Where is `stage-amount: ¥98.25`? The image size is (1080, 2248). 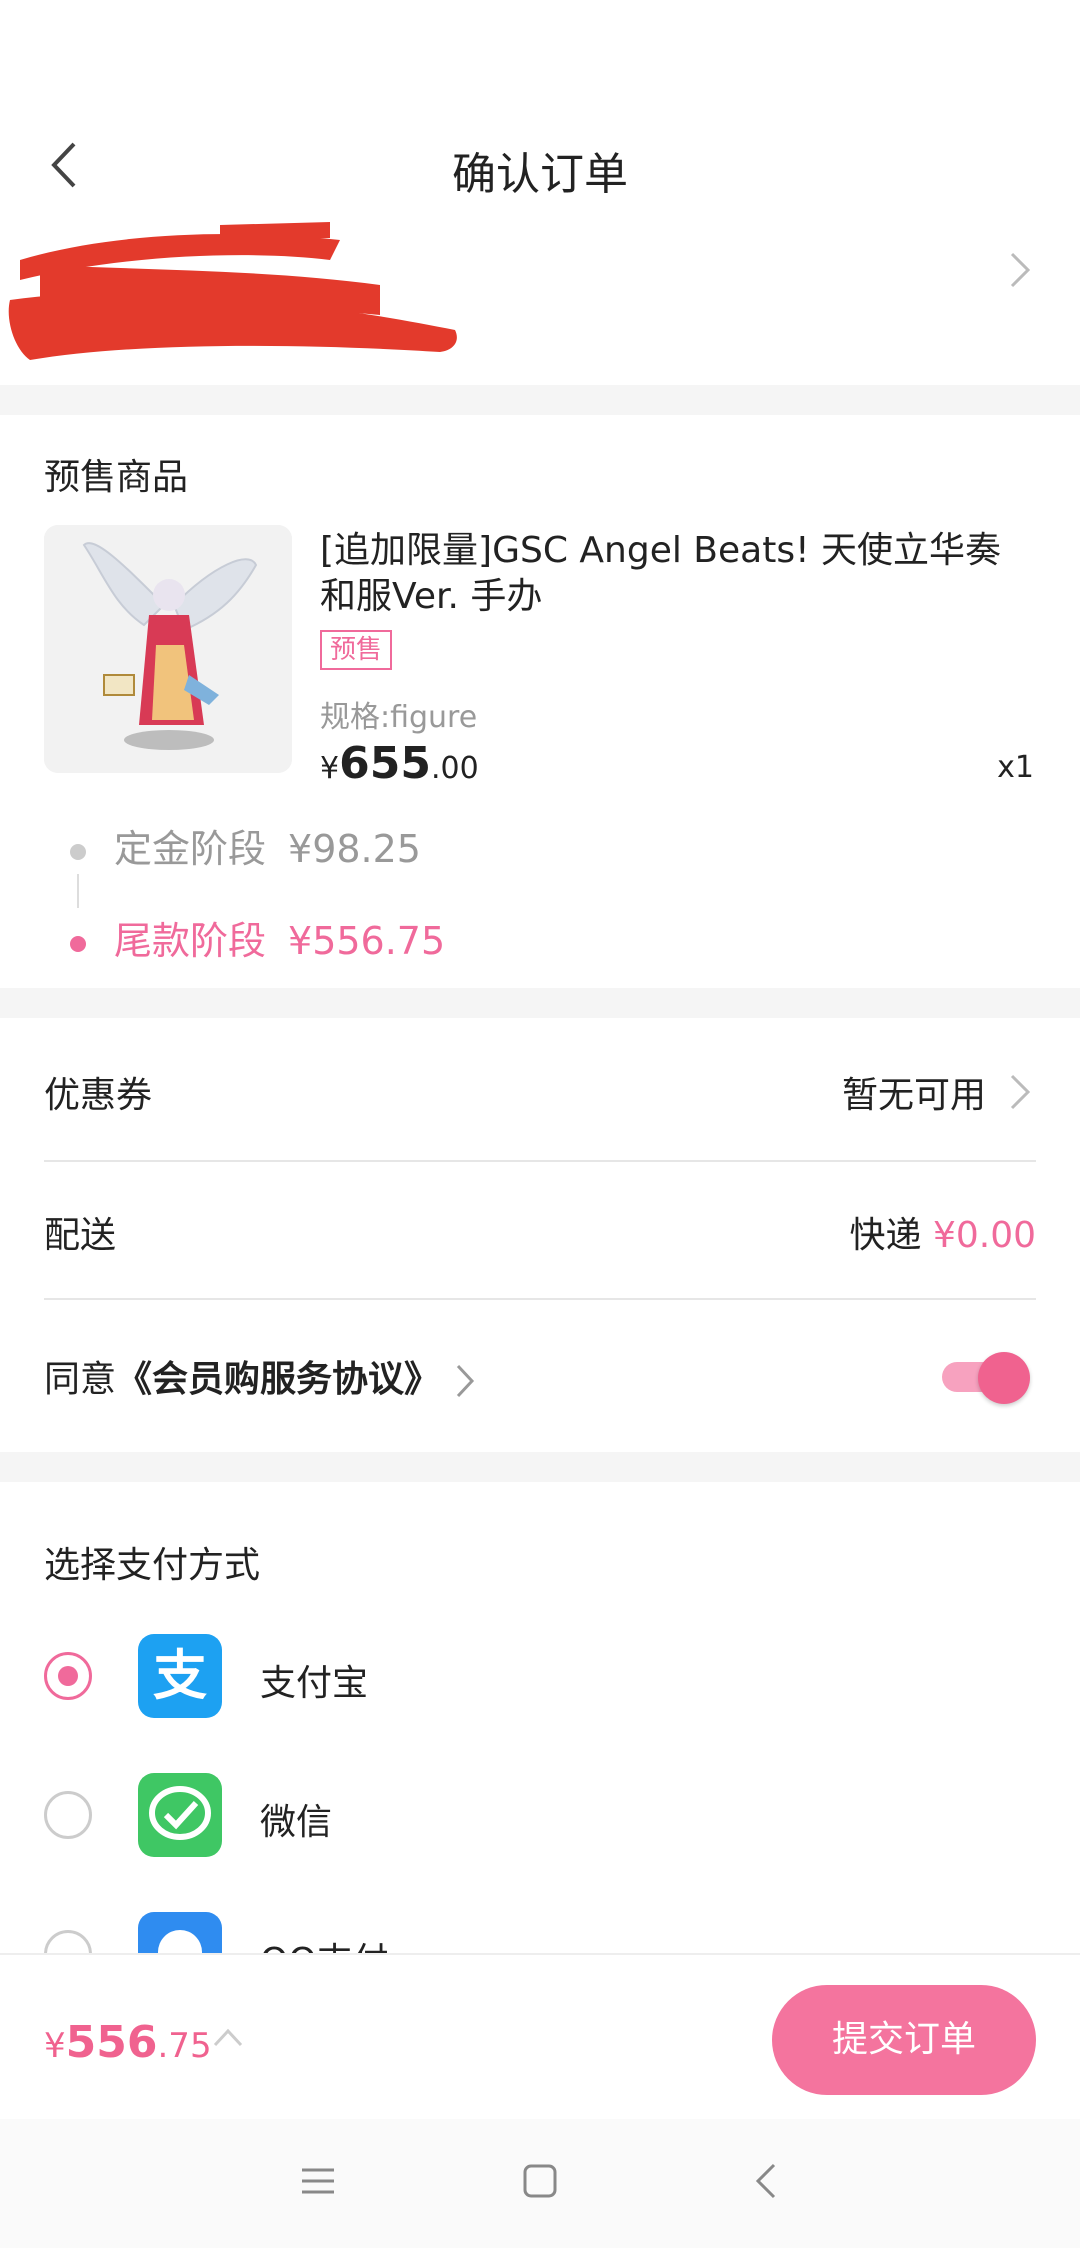 stage-amount: ¥98.25 is located at coordinates (354, 849).